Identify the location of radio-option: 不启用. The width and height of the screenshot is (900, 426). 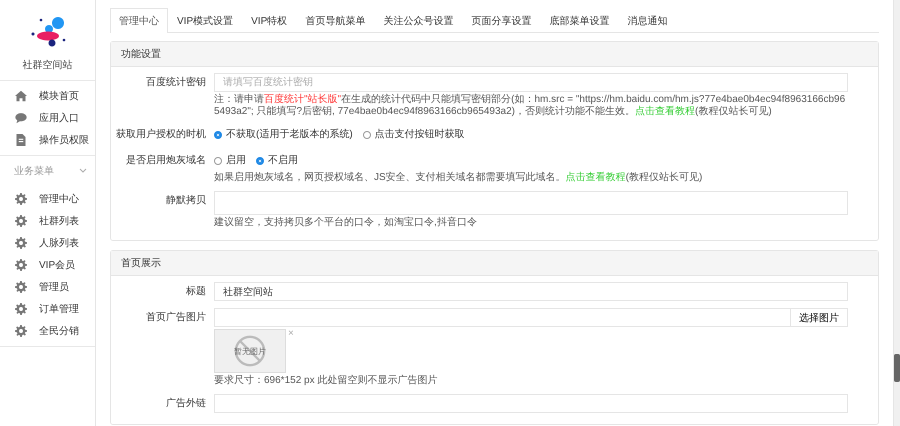
(277, 160).